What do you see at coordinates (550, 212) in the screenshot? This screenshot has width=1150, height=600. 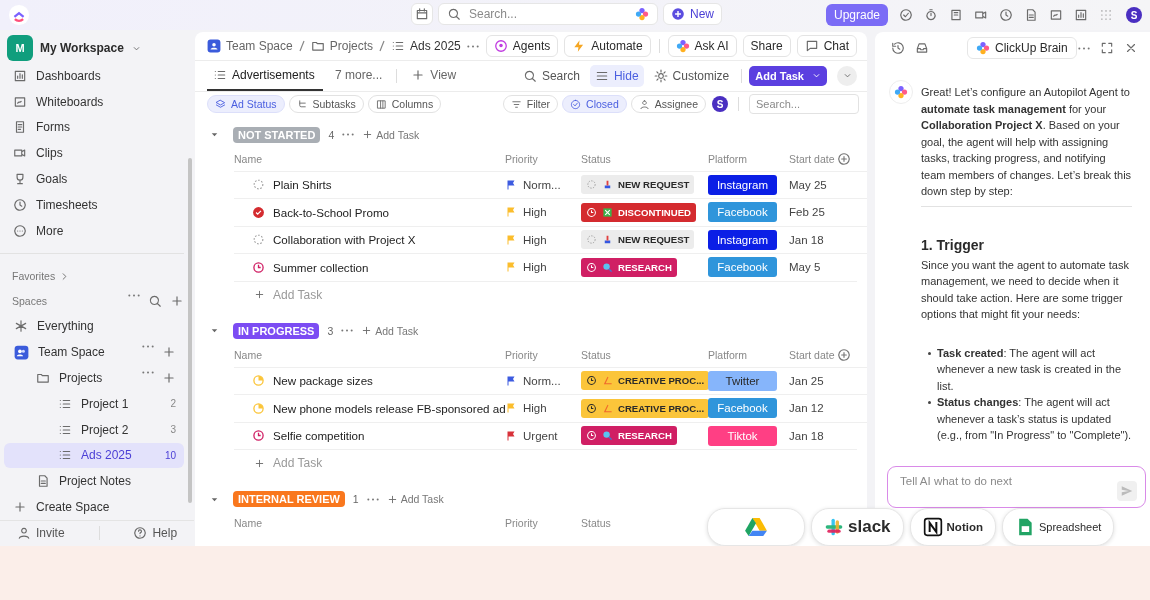 I see `task-row: Back-to-School Promo High DISCONTINUED Facebook Feb 25` at bounding box center [550, 212].